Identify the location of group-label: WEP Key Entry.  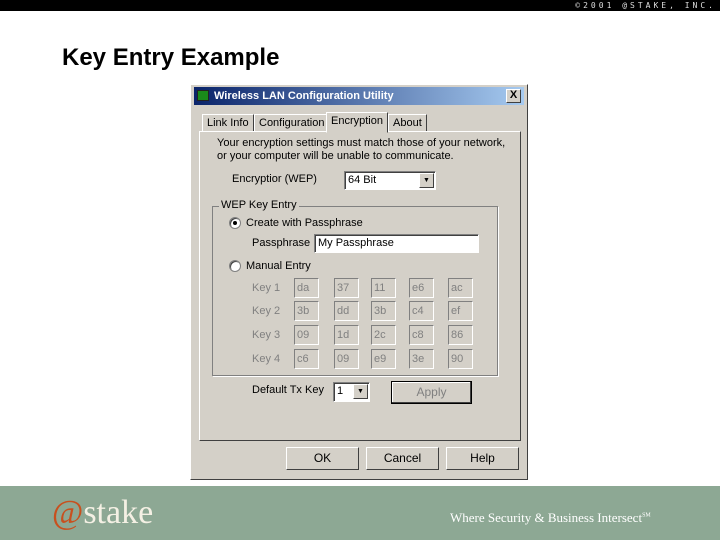
(259, 205).